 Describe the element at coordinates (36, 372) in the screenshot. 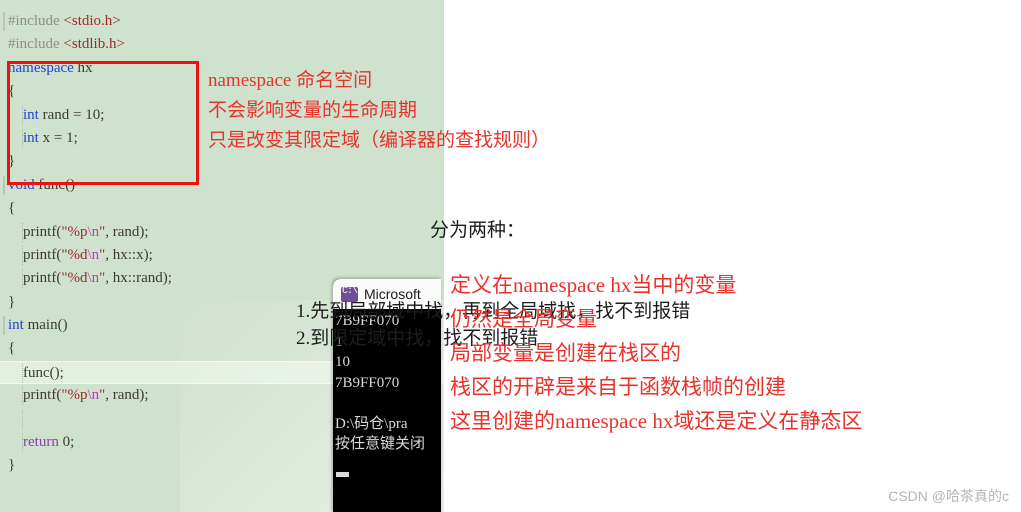

I see `code-token: func();` at that location.